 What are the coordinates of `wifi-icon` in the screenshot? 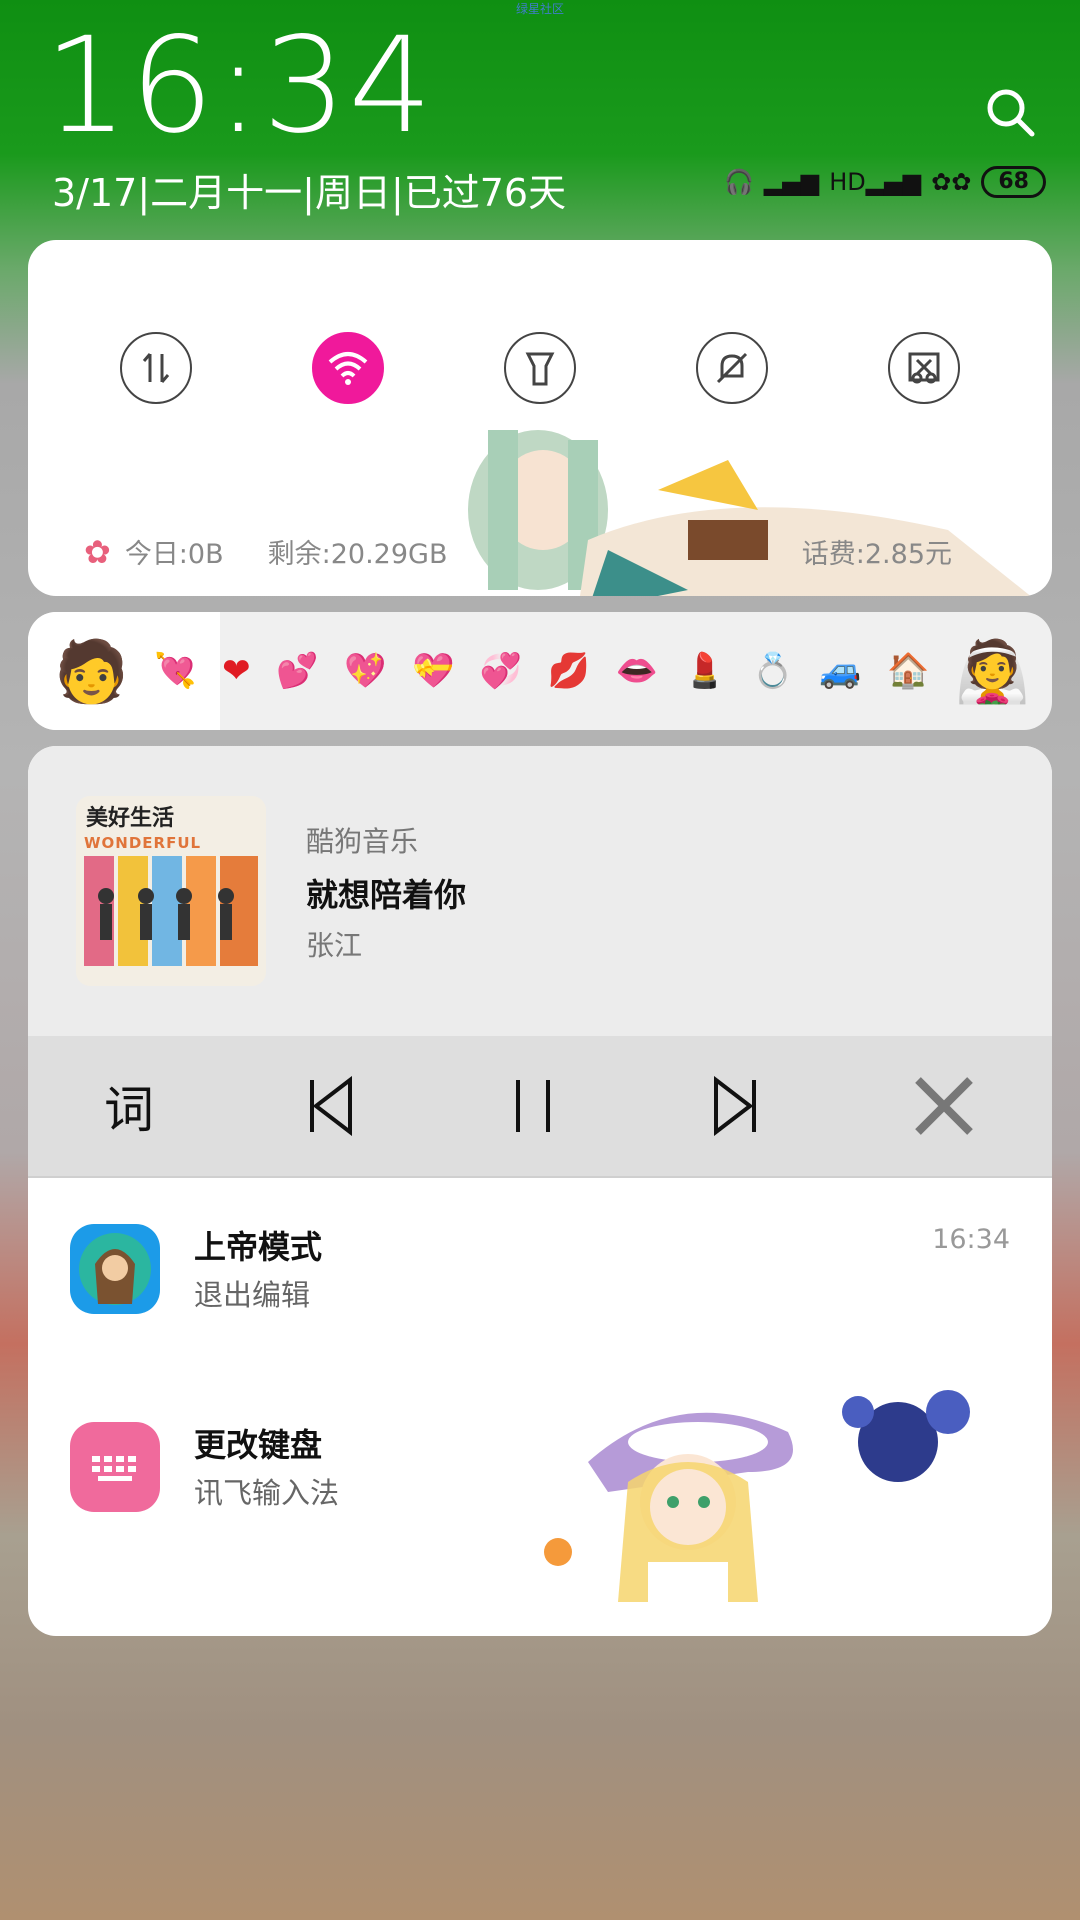 It's located at (348, 368).